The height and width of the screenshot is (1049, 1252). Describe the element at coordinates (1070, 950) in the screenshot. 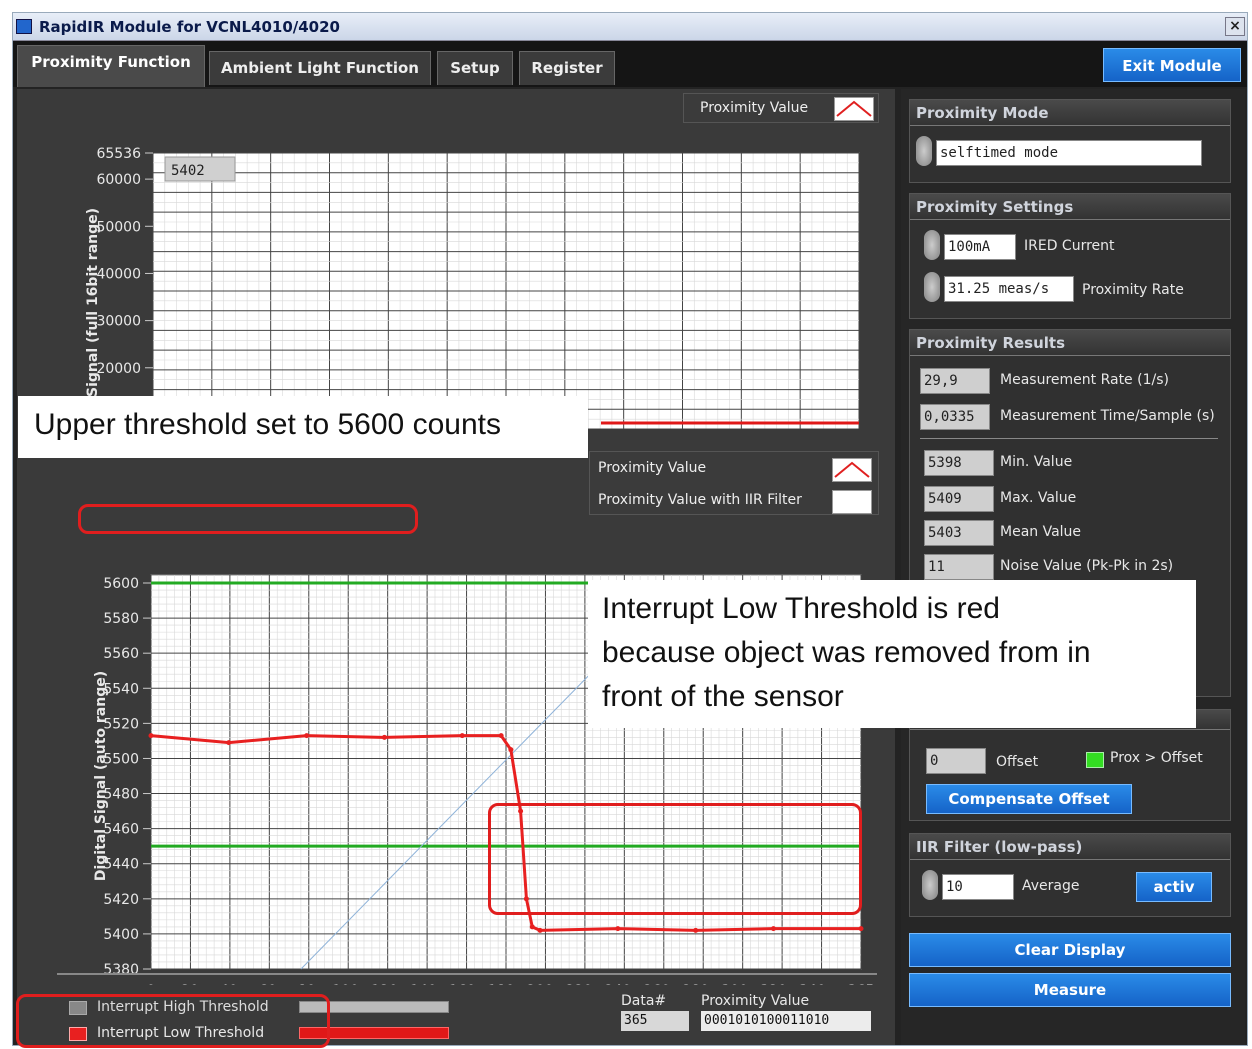

I see `clear-display-button: Clear Display` at that location.